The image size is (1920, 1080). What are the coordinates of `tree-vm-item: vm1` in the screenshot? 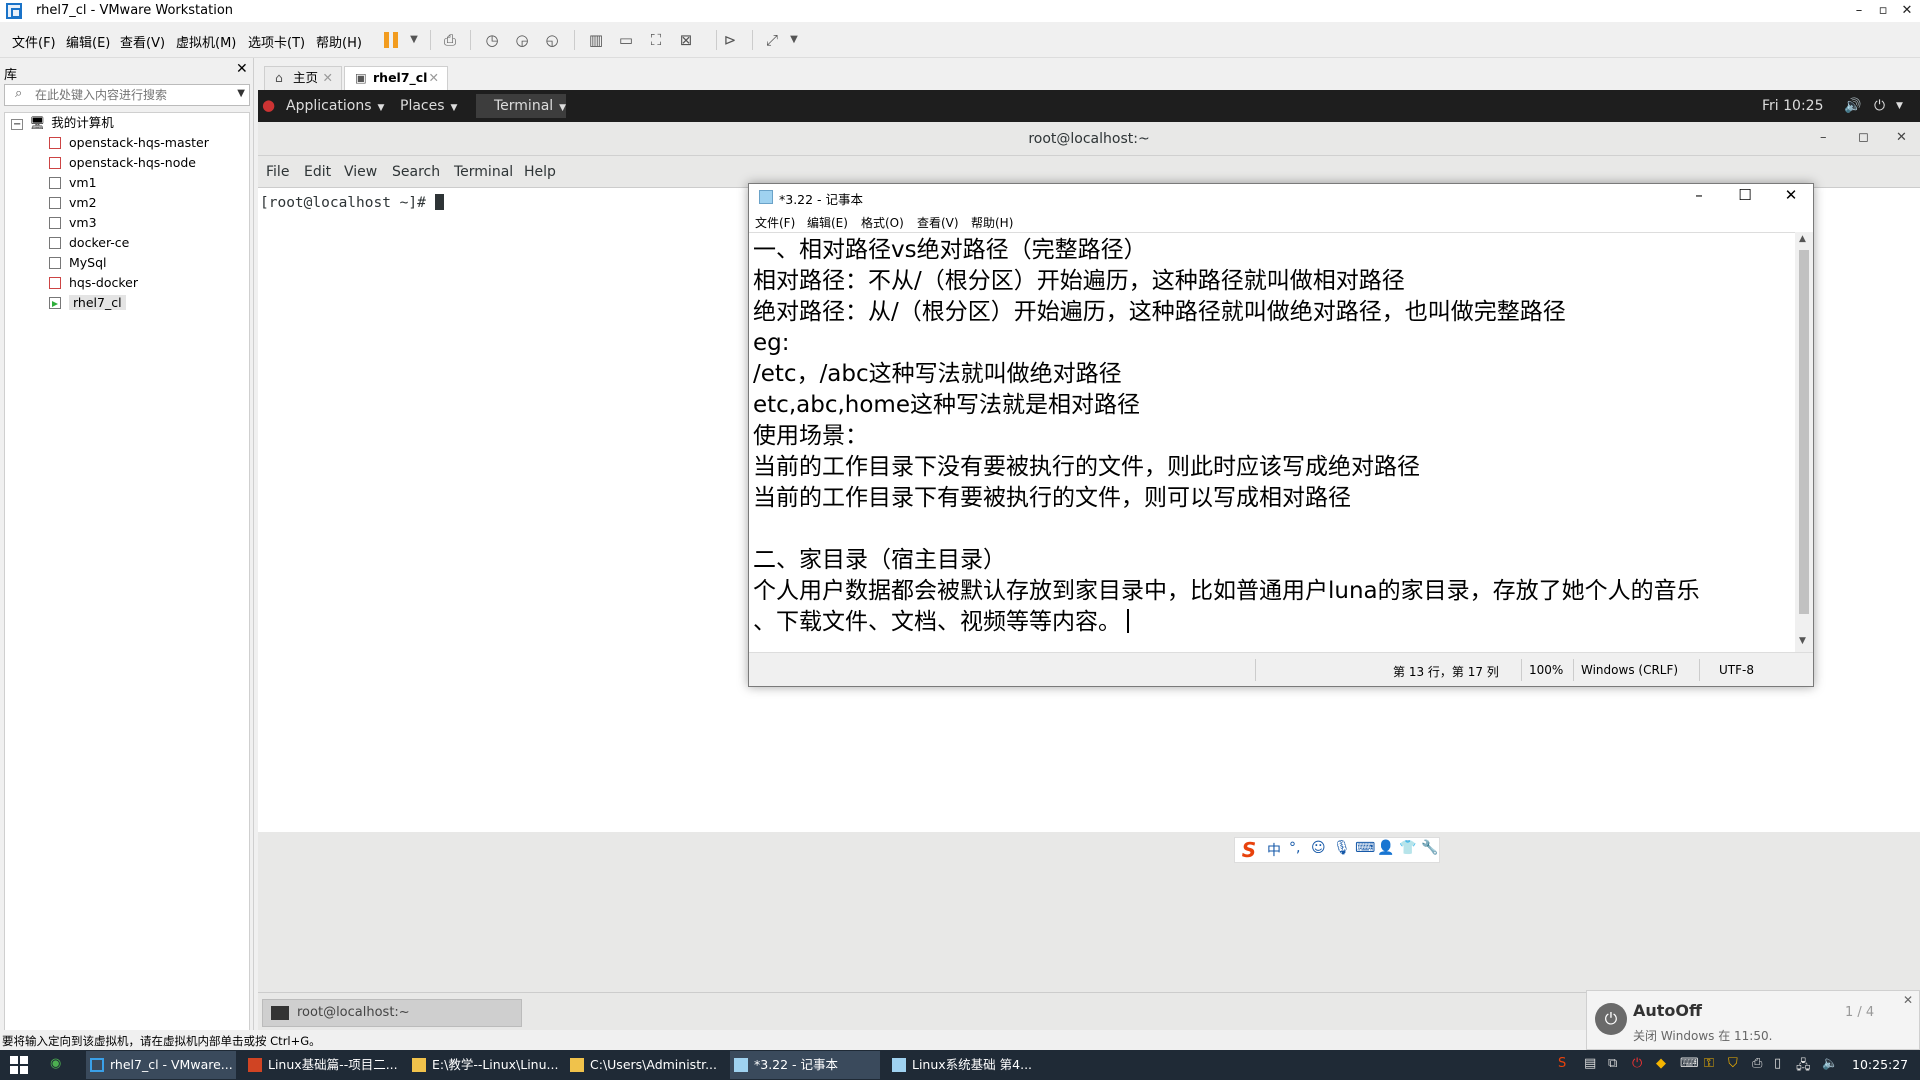 It's located at (73, 183).